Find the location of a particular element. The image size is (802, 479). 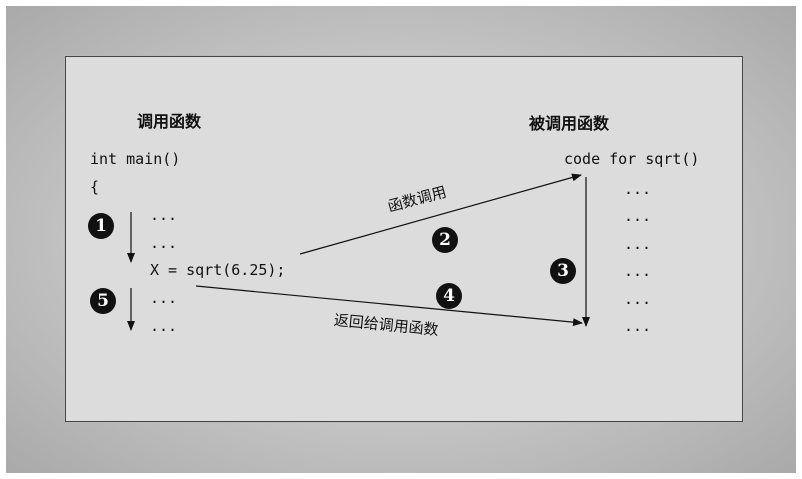

step-badge-1: 1 is located at coordinates (101, 226).